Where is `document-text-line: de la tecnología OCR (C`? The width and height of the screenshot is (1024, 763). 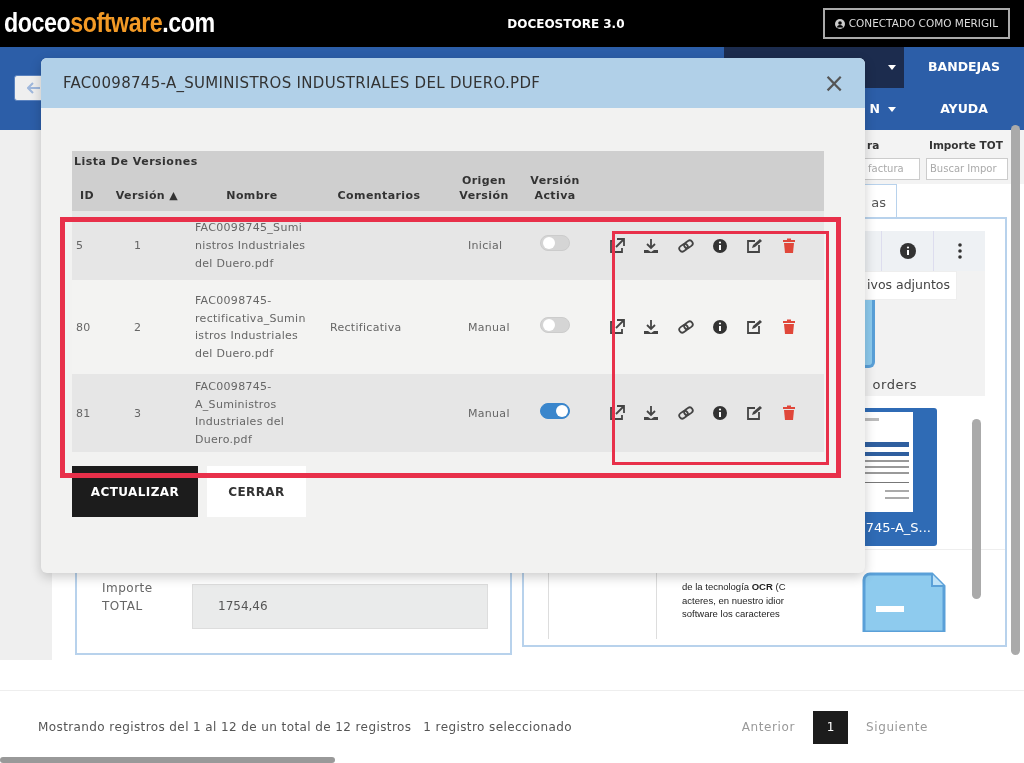 document-text-line: de la tecnología OCR (C is located at coordinates (734, 586).